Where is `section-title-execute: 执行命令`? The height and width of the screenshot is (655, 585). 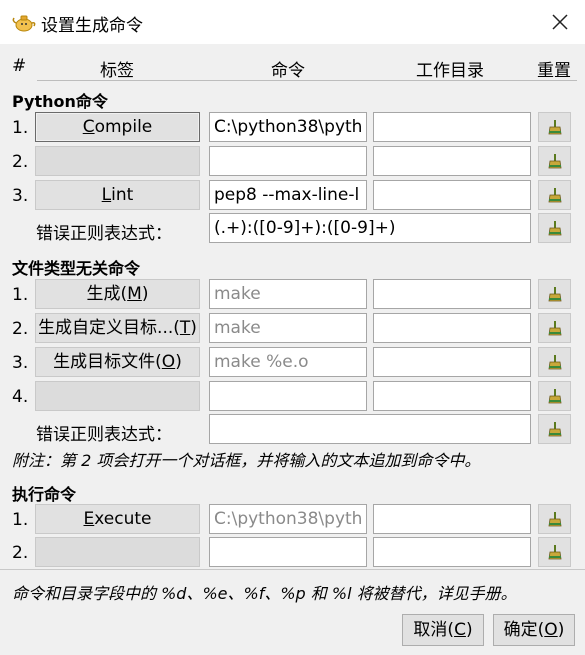
section-title-execute: 执行命令 is located at coordinates (44, 494).